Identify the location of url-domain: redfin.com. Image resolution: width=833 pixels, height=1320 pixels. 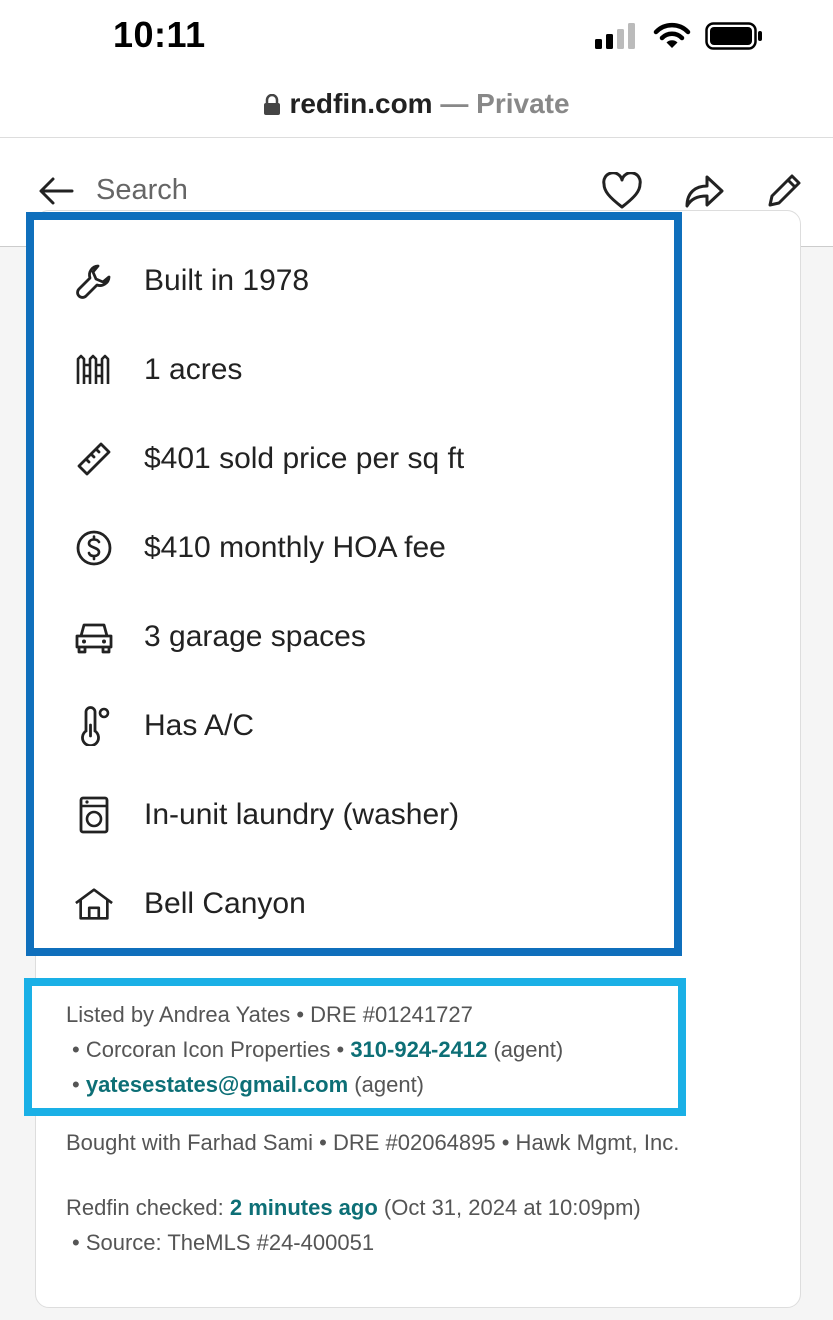
(361, 103).